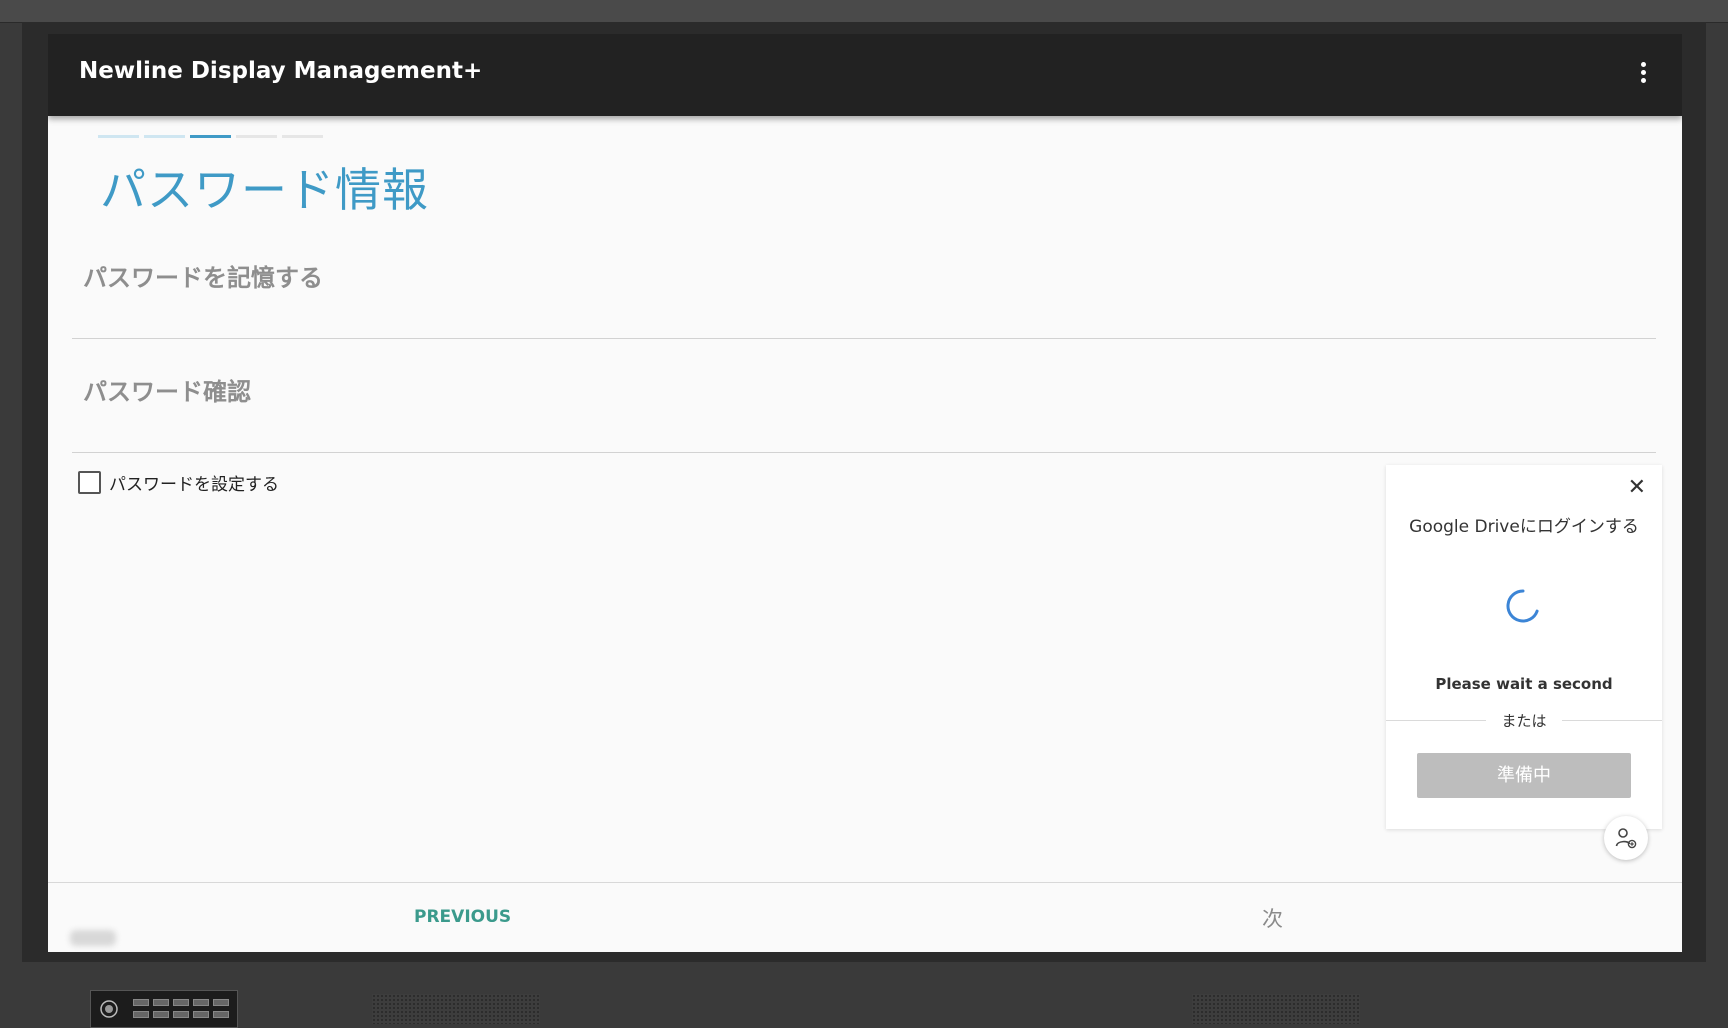  I want to click on power-button-icon, so click(109, 1009).